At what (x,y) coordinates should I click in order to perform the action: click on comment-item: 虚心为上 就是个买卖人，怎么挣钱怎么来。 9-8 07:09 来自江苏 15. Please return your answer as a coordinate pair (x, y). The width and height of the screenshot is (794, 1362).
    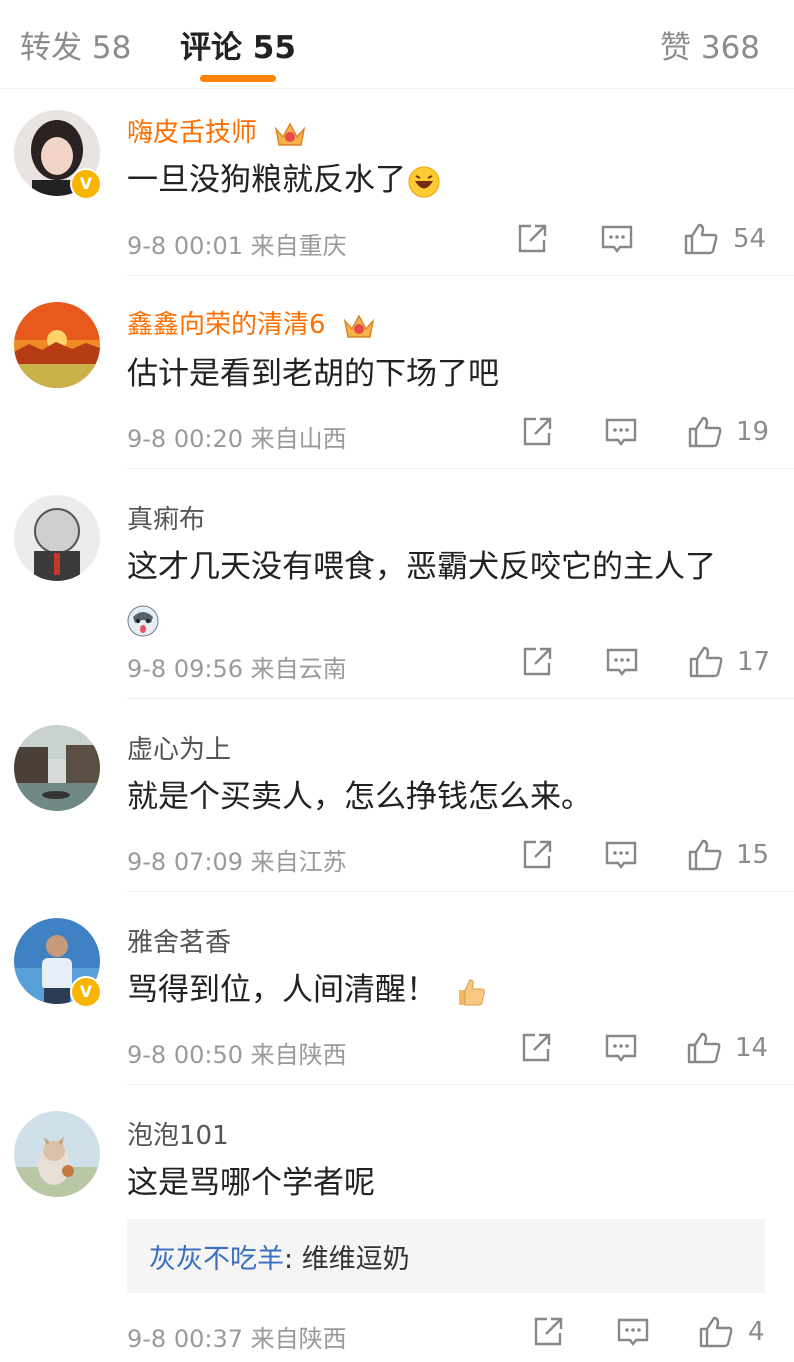
    Looking at the image, I should click on (397, 795).